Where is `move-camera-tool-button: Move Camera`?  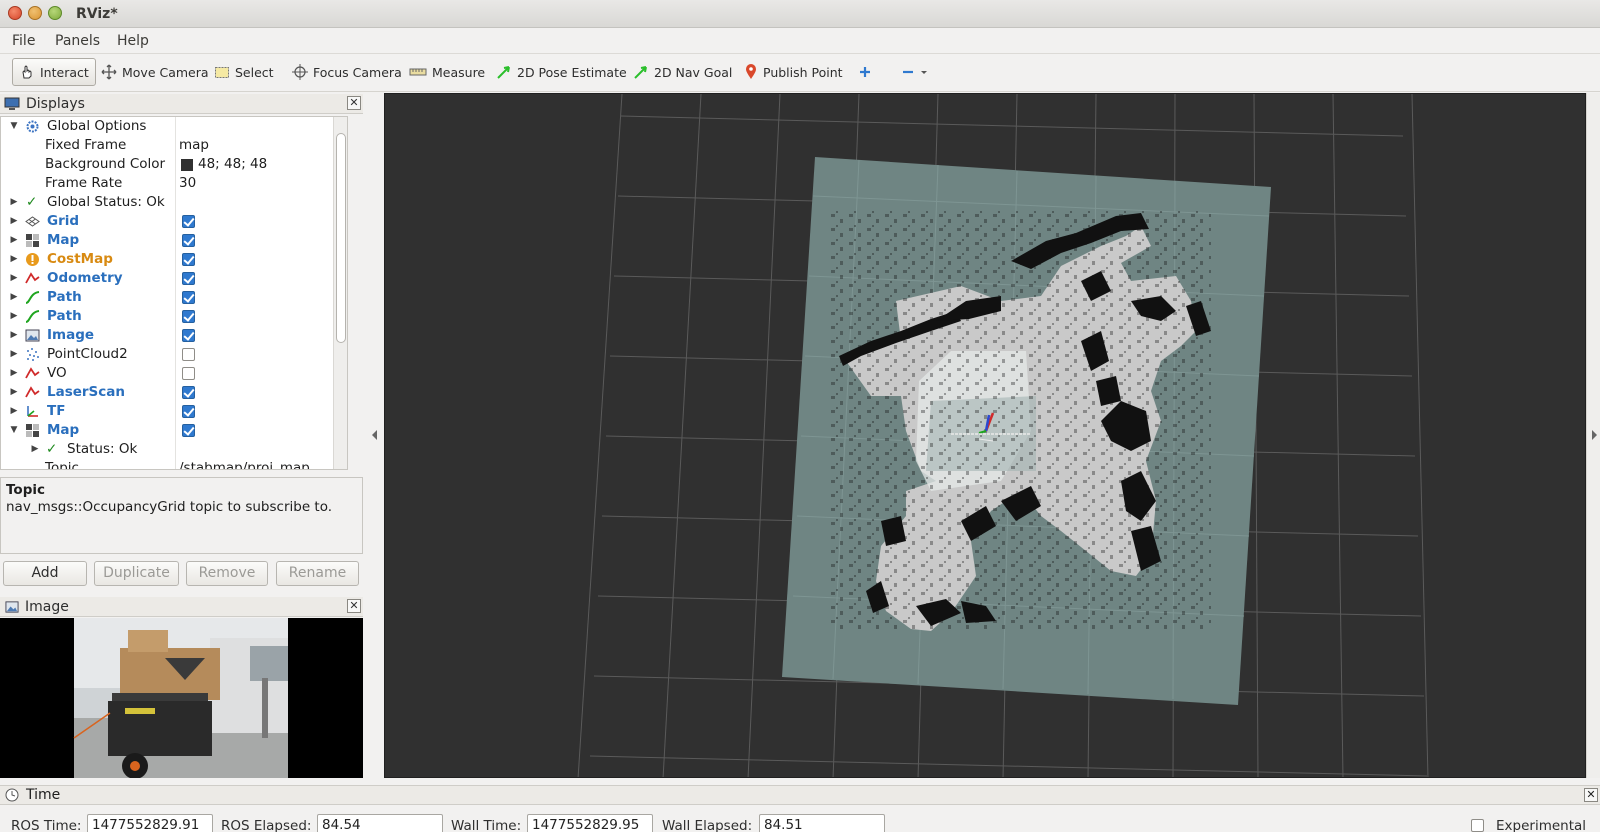
move-camera-tool-button: Move Camera is located at coordinates (155, 72).